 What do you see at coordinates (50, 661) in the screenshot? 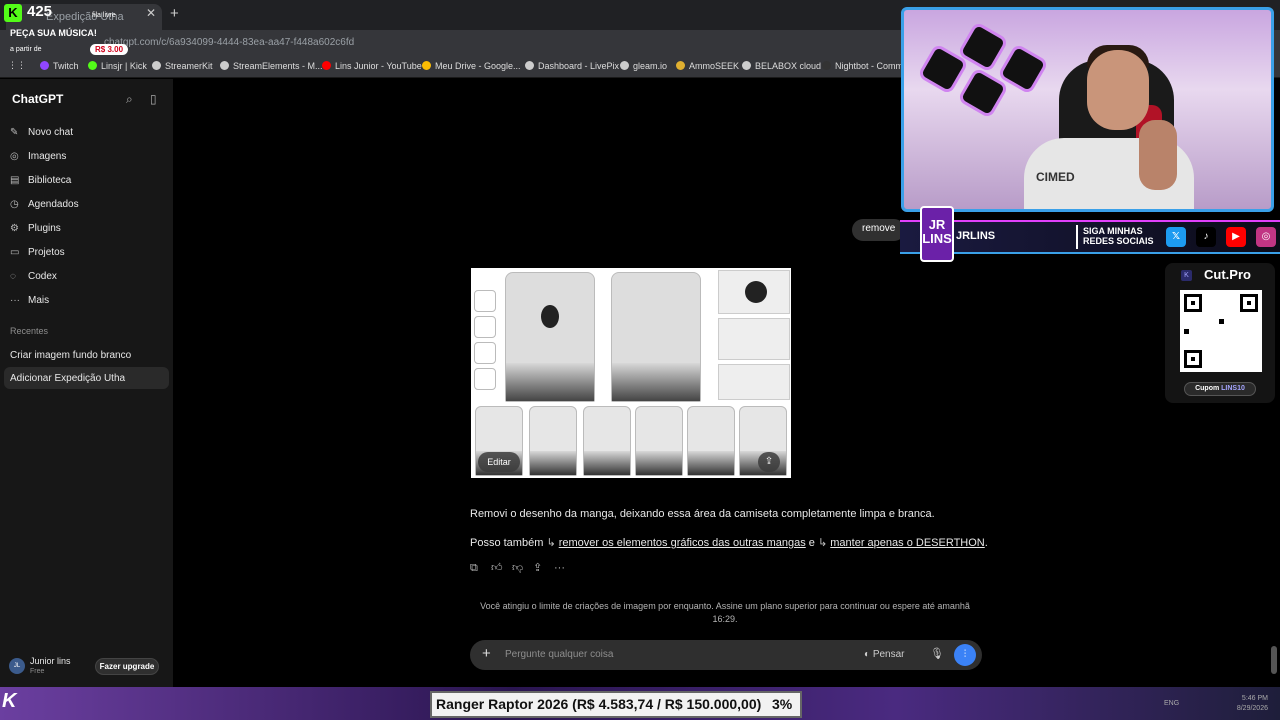
I see `user-name: Junior lins` at bounding box center [50, 661].